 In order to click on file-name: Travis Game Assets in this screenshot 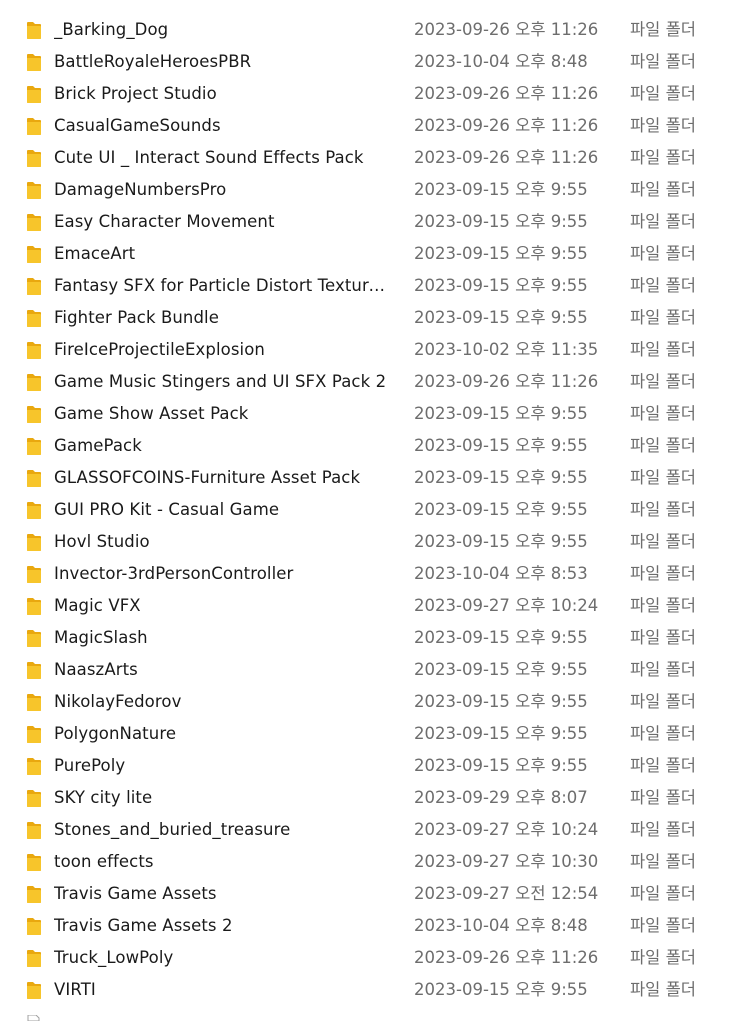, I will do `click(222, 894)`.